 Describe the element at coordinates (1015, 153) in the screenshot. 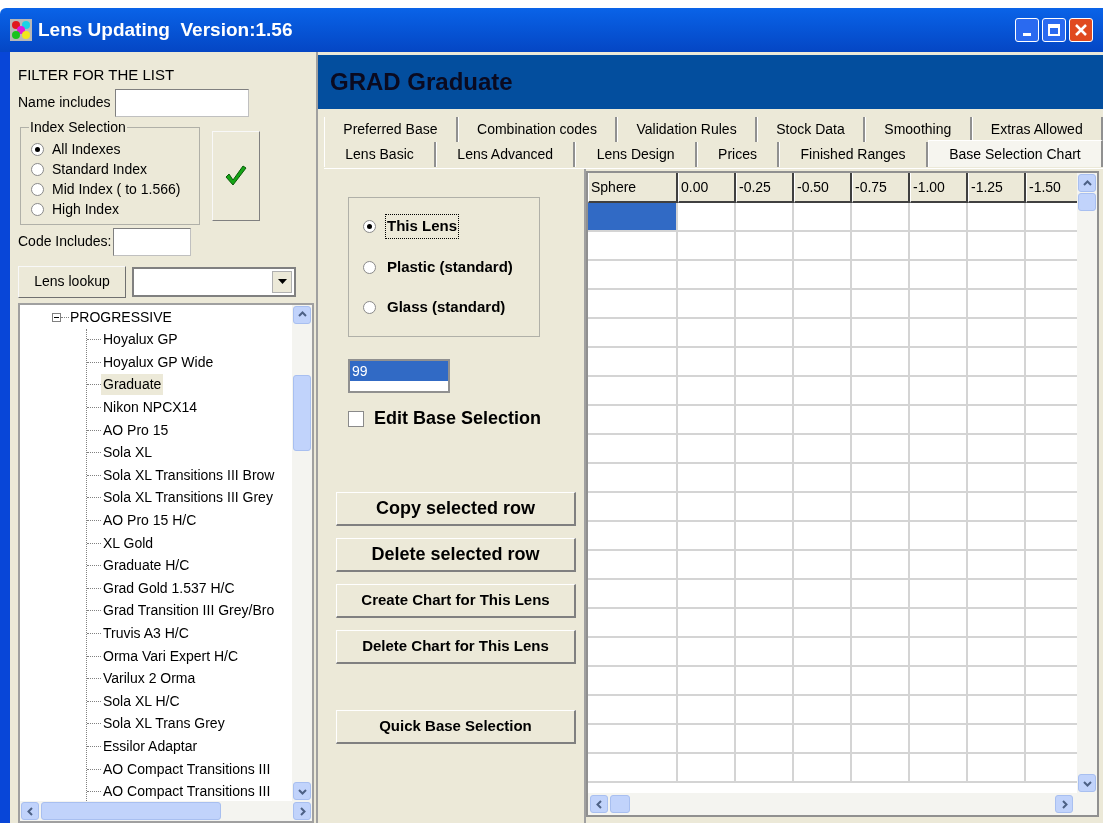

I see `tab: Base Selection Chart` at that location.